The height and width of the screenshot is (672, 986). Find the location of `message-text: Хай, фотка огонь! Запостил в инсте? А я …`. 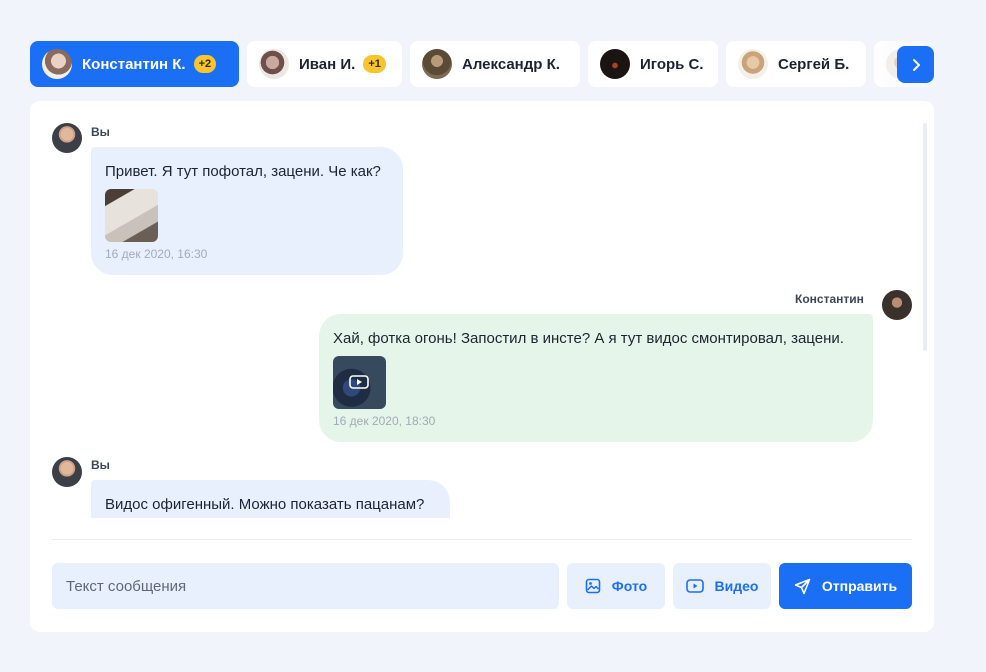

message-text: Хай, фотка огонь! Запостил в инсте? А я … is located at coordinates (588, 338).